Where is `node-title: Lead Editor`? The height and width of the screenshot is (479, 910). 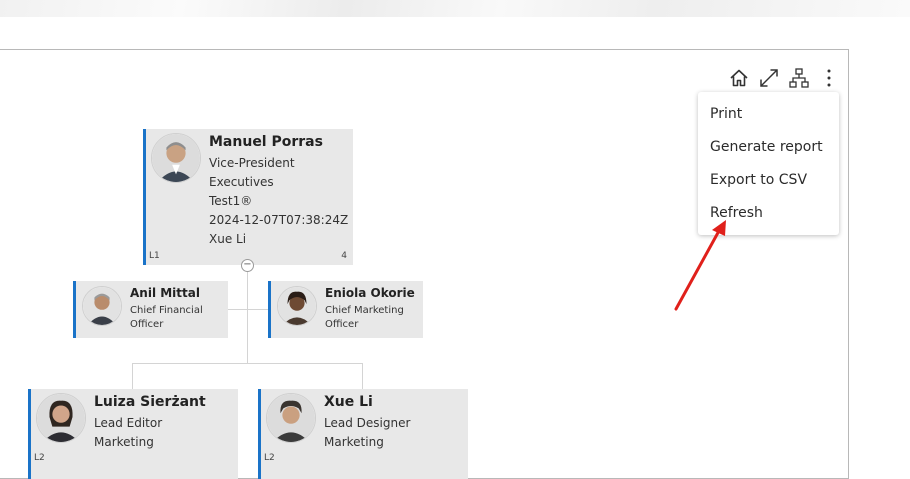
node-title: Lead Editor is located at coordinates (128, 423).